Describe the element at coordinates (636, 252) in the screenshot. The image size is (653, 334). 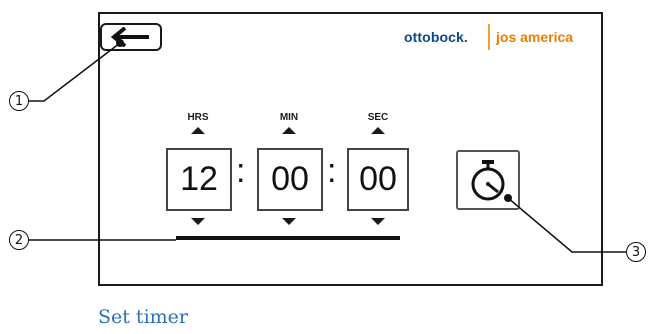
I see `callout-3: 3` at that location.